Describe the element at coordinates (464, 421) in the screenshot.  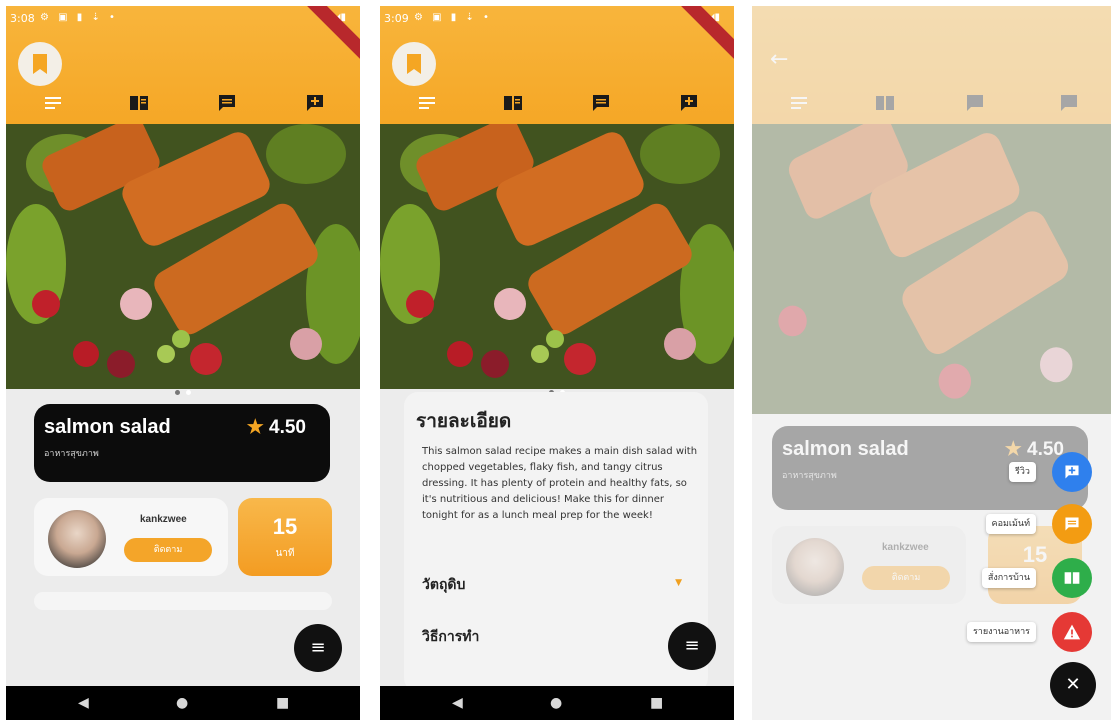
I see `details-heading: รายละเอียด` at that location.